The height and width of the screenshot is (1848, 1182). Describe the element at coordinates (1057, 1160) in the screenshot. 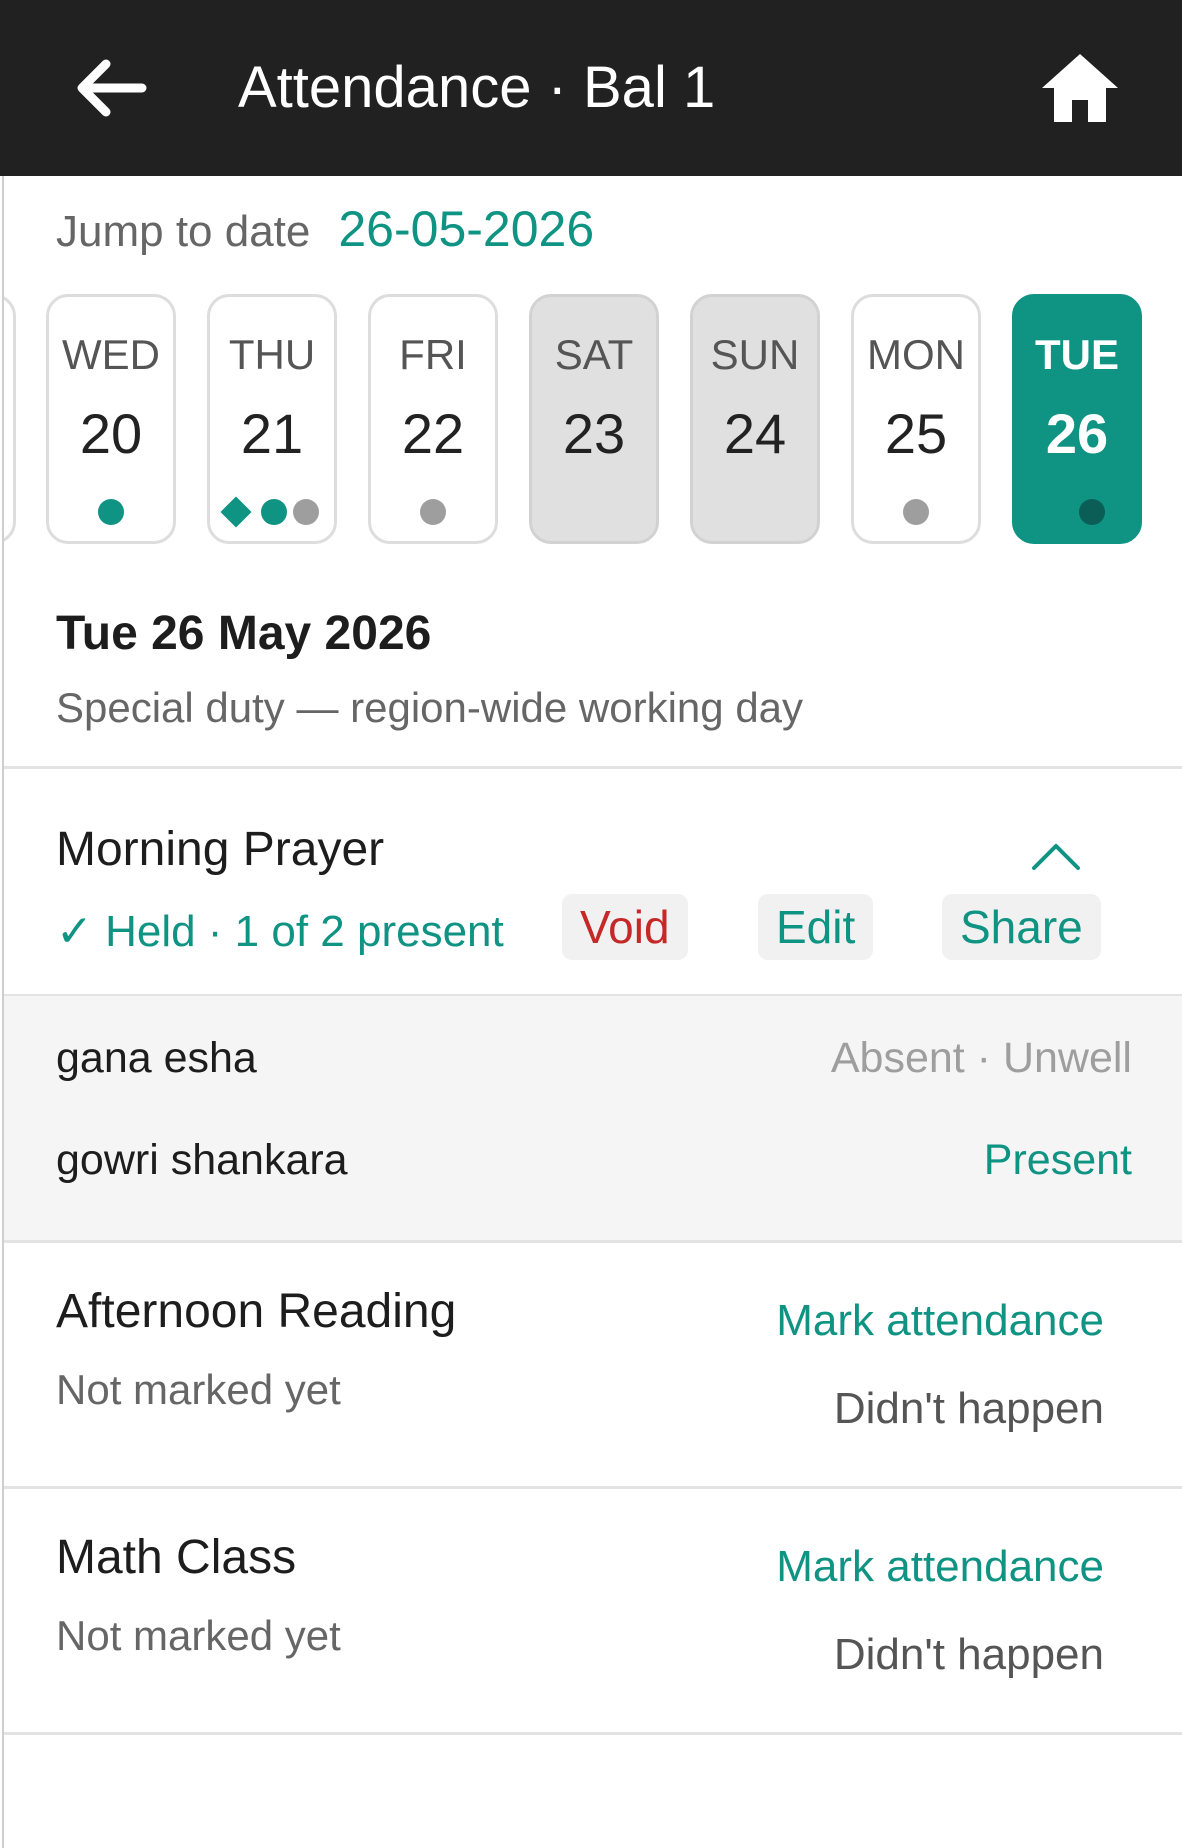

I see `student-status: Present` at that location.